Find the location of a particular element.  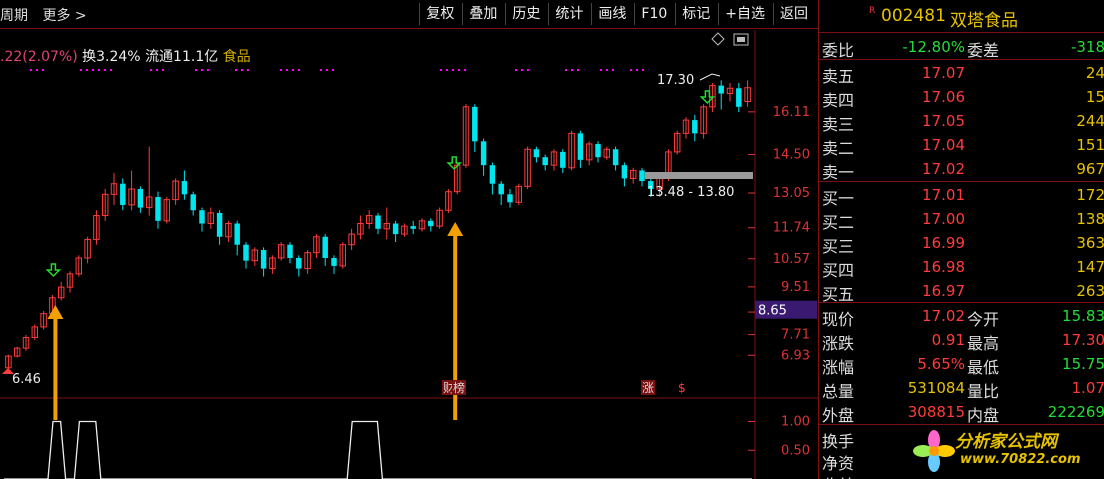

bid-level-4-label: 买四 is located at coordinates (838, 270).